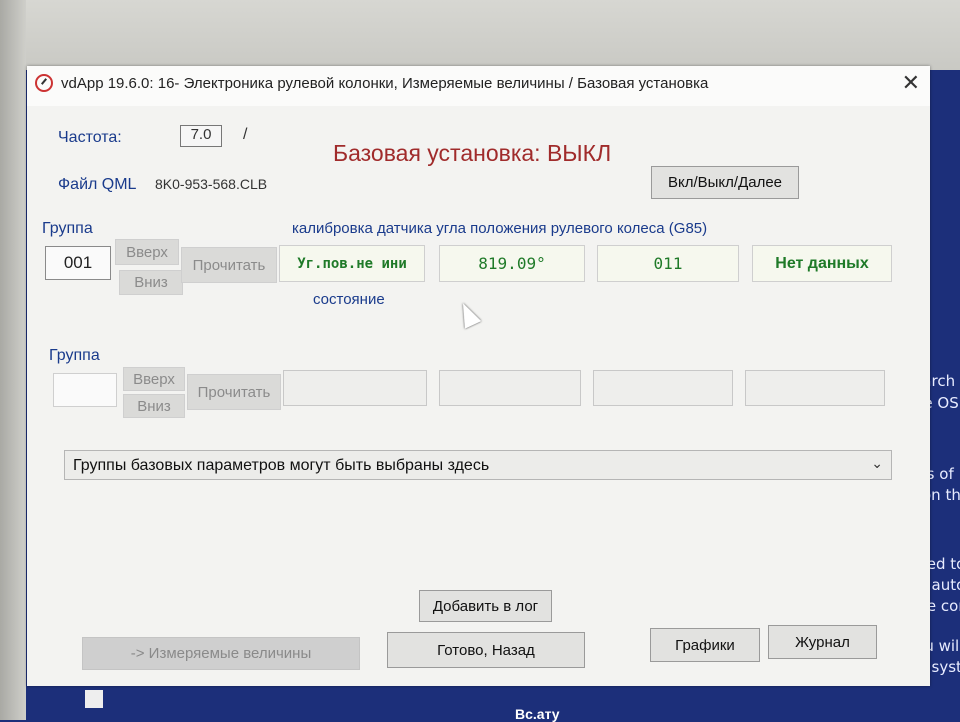 This screenshot has width=960, height=722. What do you see at coordinates (78, 263) in the screenshot?
I see `group1-number-input: 001` at bounding box center [78, 263].